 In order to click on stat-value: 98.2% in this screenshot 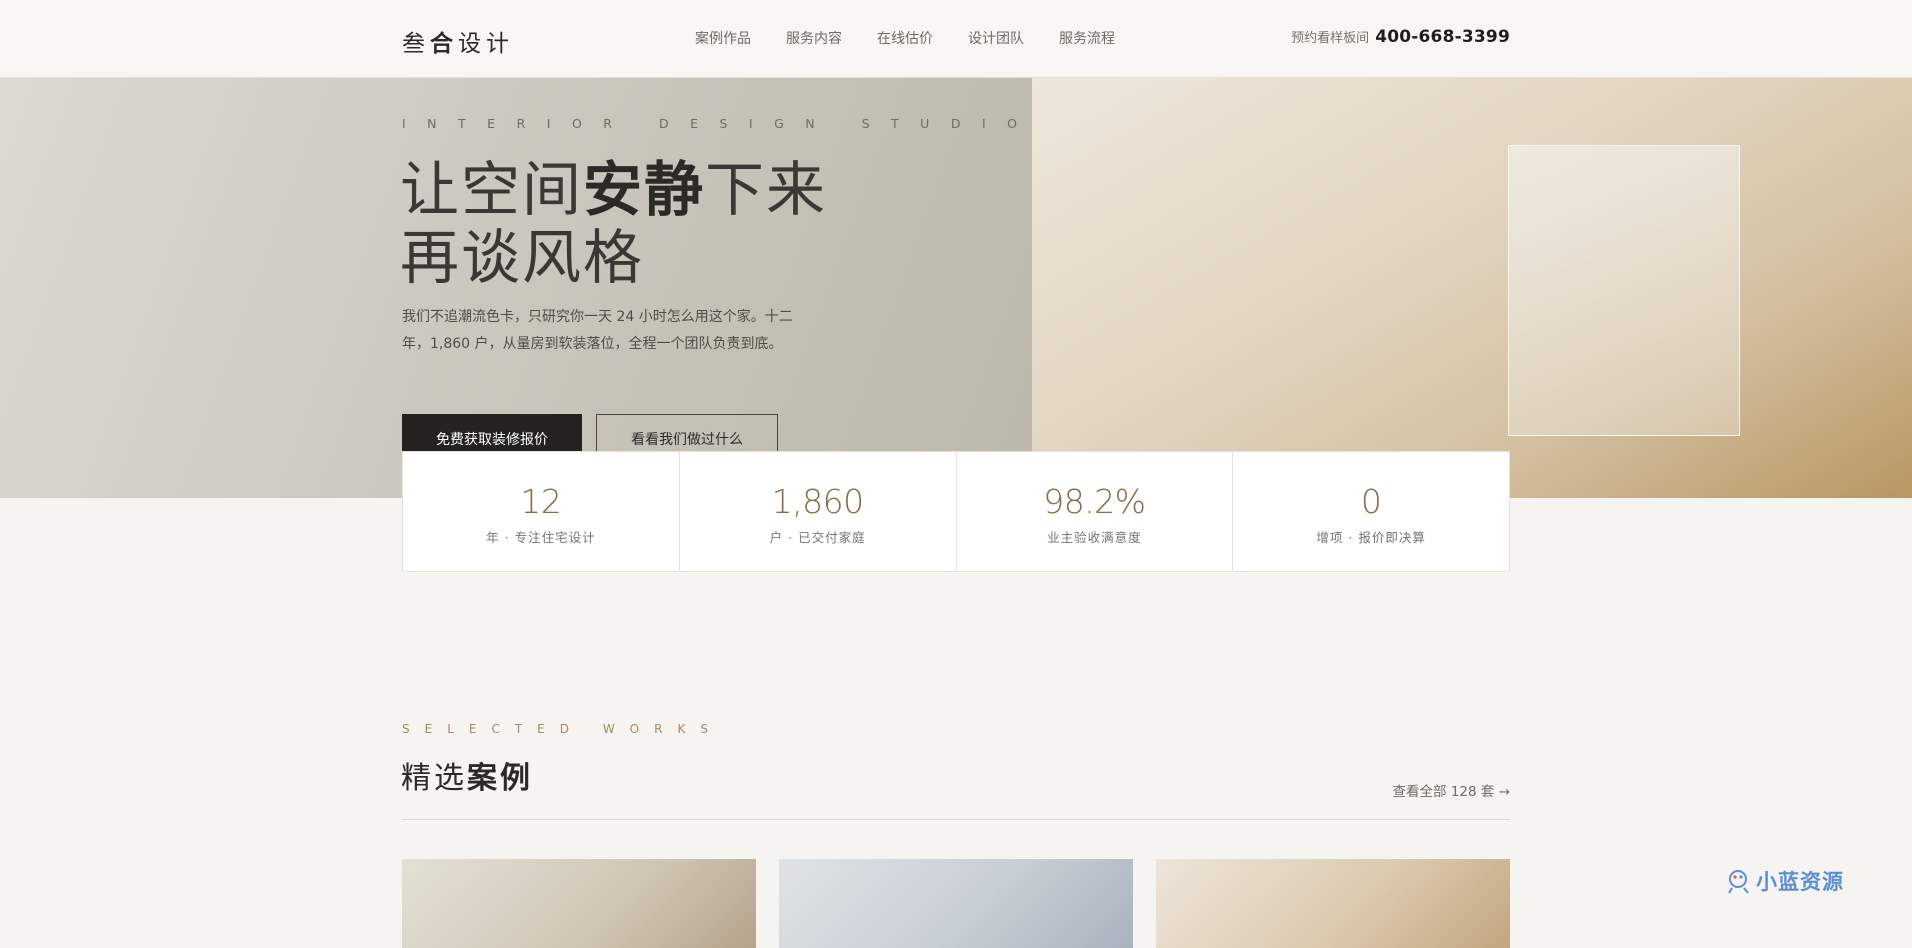, I will do `click(1094, 501)`.